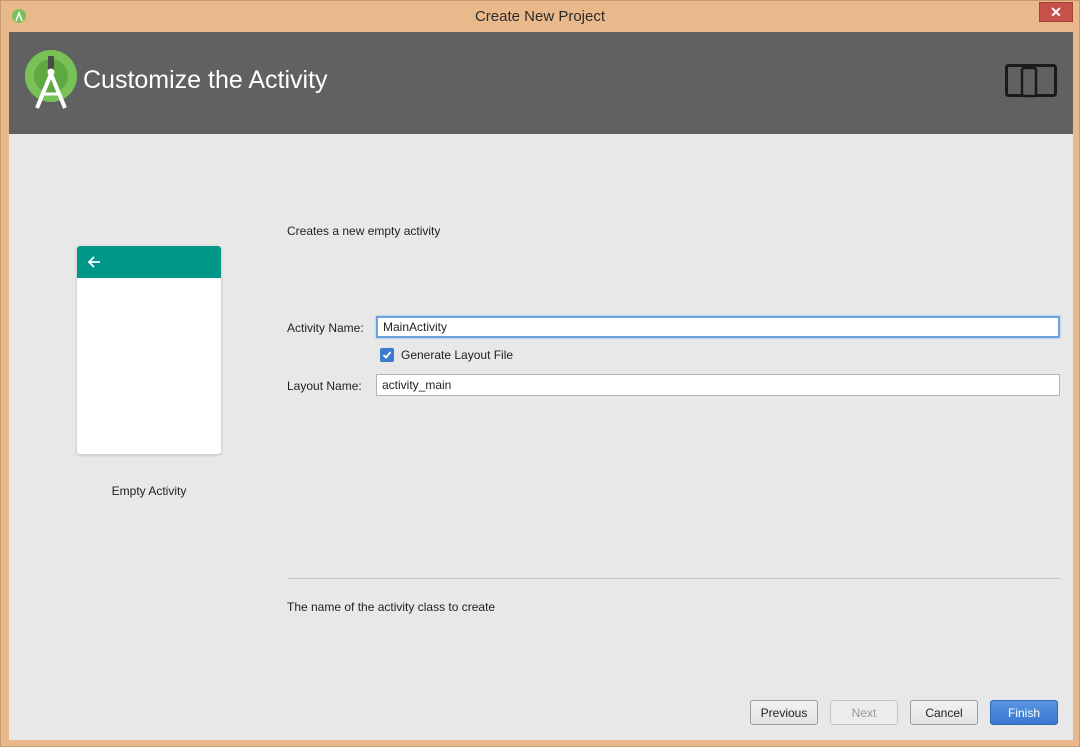 This screenshot has width=1080, height=747. I want to click on previous-button: Previous, so click(784, 712).